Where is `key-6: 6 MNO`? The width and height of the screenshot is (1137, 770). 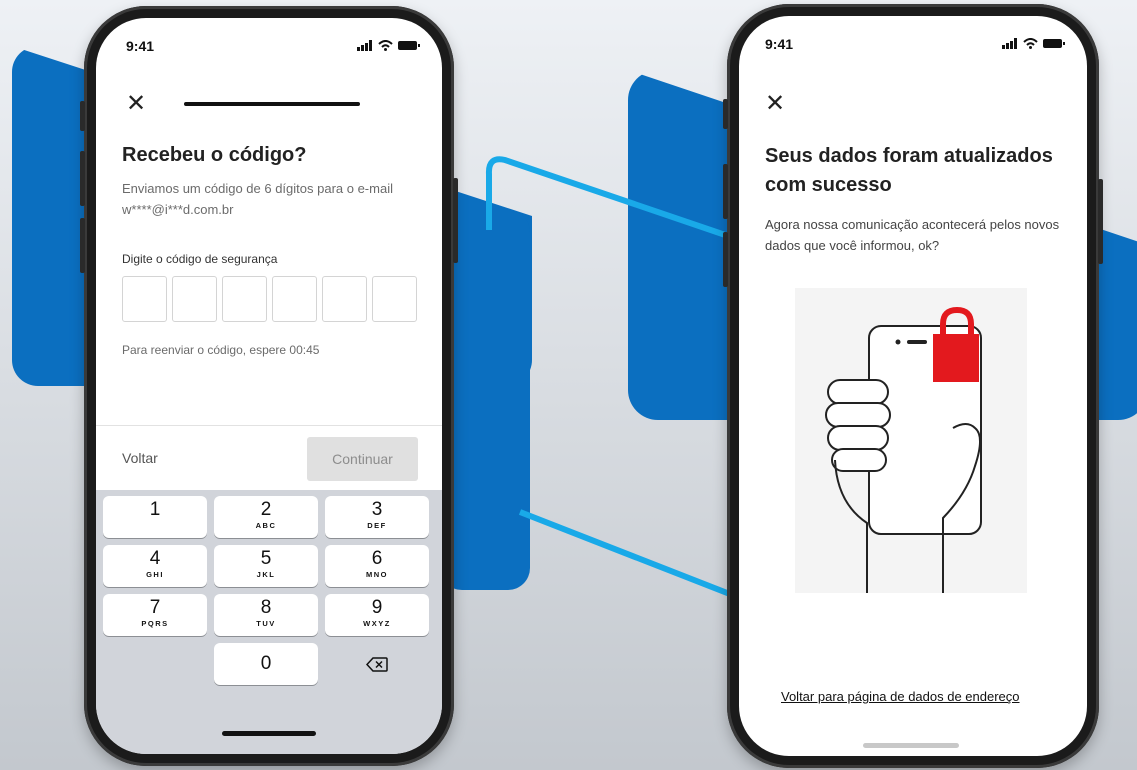
key-6: 6 MNO is located at coordinates (377, 566).